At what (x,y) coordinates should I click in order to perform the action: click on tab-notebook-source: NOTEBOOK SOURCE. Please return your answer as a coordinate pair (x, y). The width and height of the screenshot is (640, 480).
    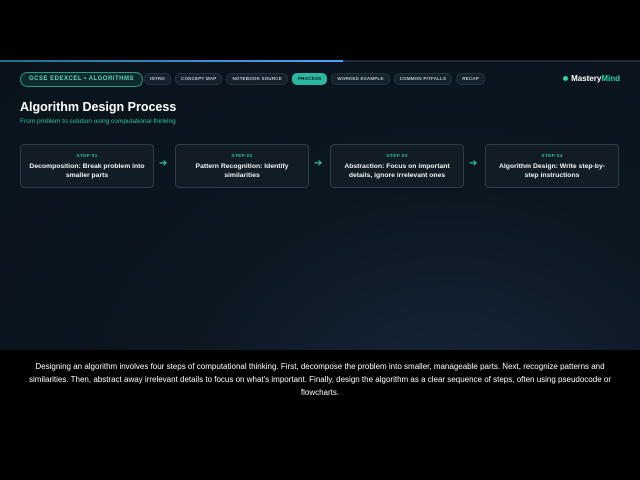
    Looking at the image, I should click on (257, 79).